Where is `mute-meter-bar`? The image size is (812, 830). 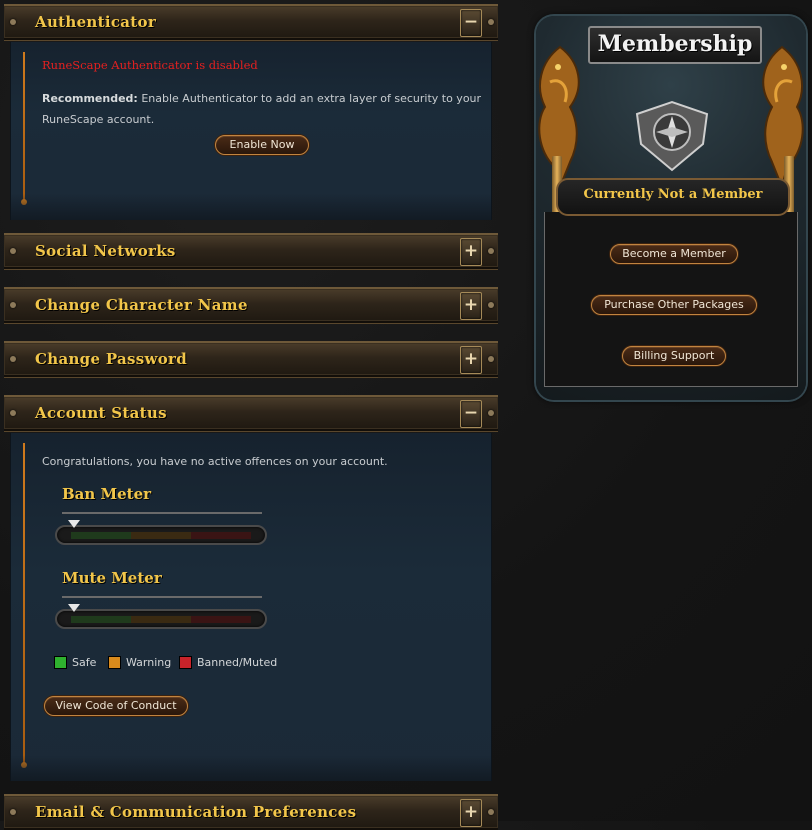
mute-meter-bar is located at coordinates (161, 619).